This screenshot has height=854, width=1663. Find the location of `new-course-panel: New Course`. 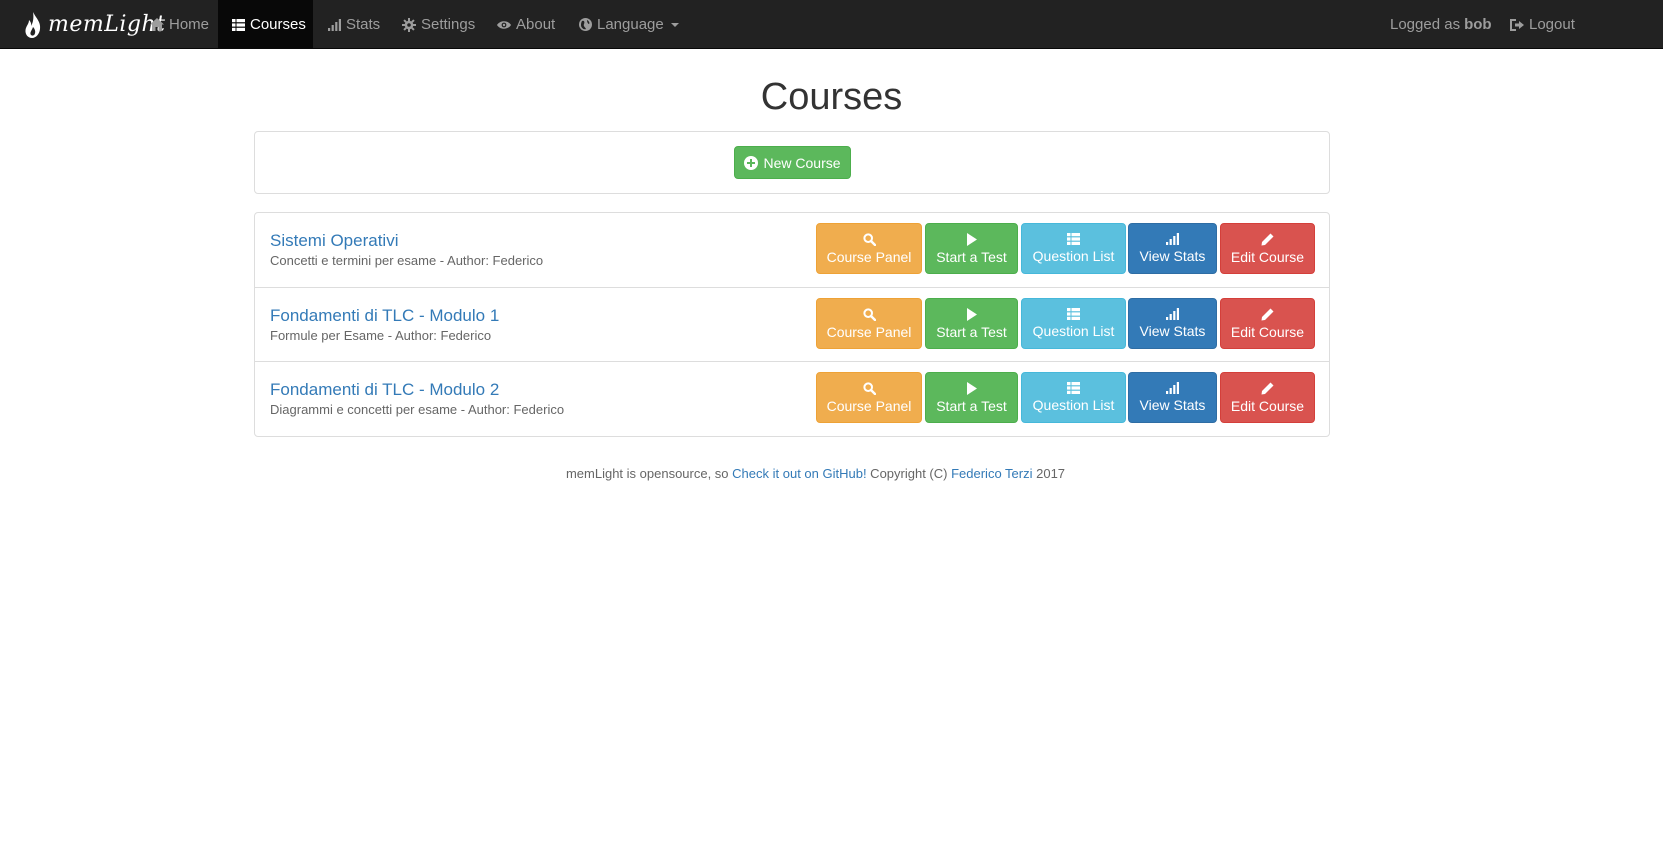

new-course-panel: New Course is located at coordinates (792, 162).